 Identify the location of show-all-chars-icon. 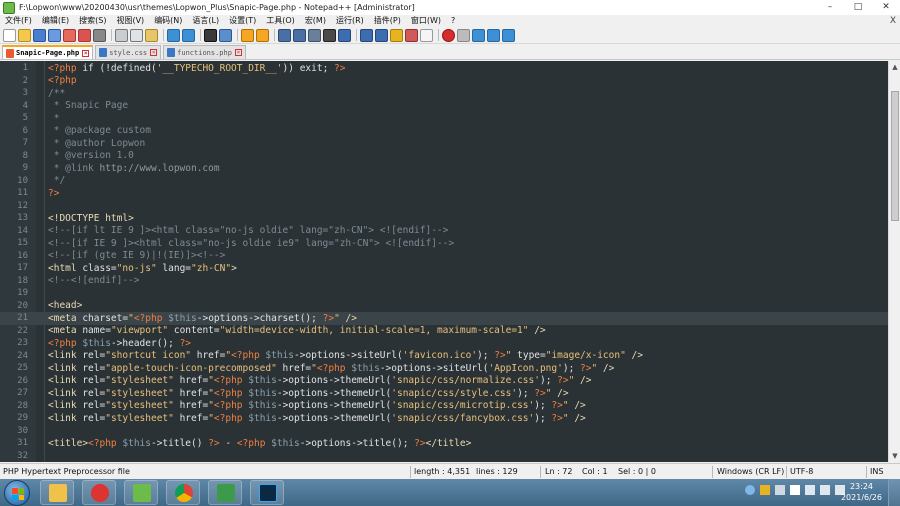
(329, 35).